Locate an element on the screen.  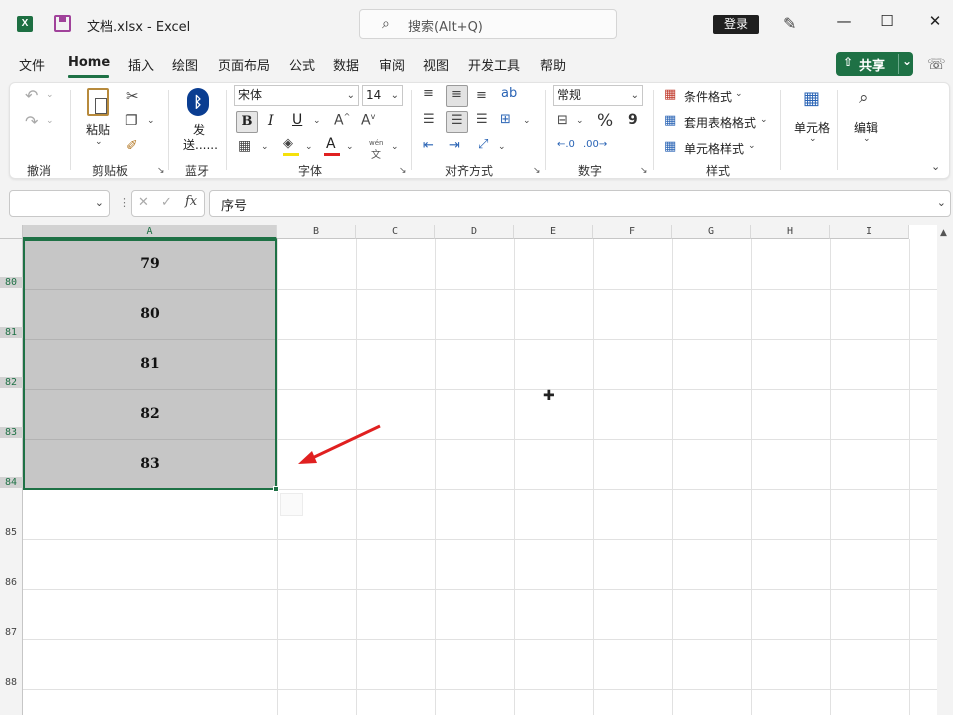
font-launcher-icon: ↘ is located at coordinates (403, 171).